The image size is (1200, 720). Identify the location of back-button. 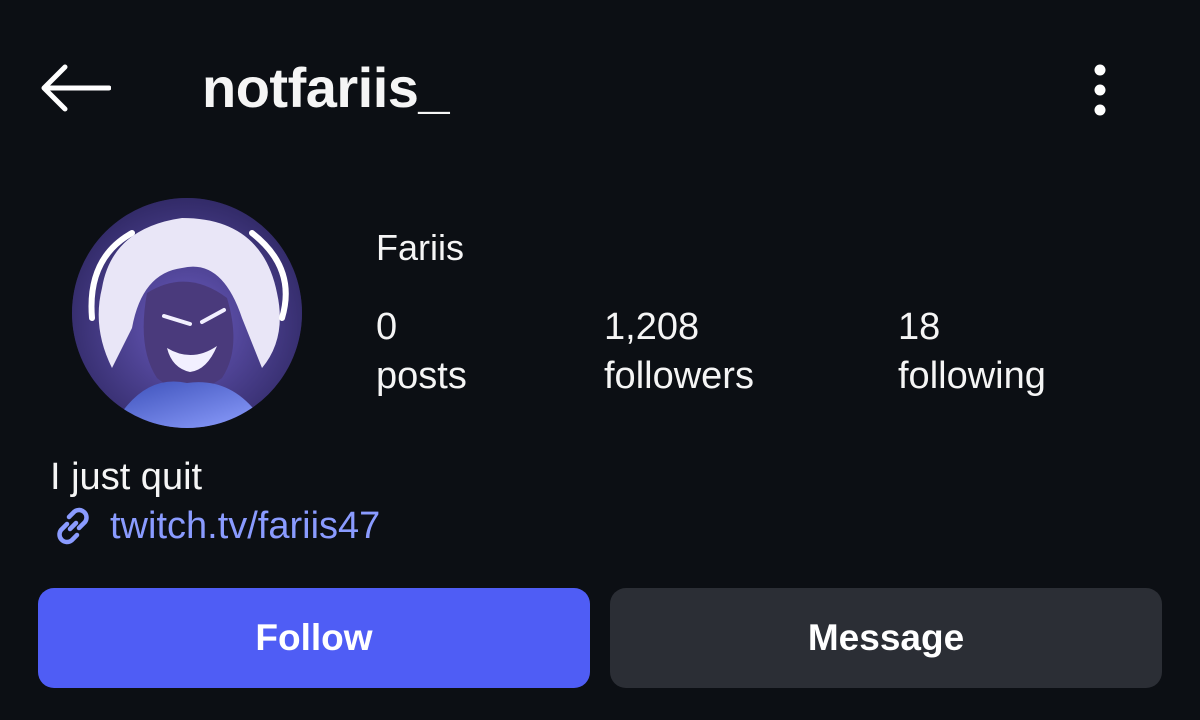
(75, 88).